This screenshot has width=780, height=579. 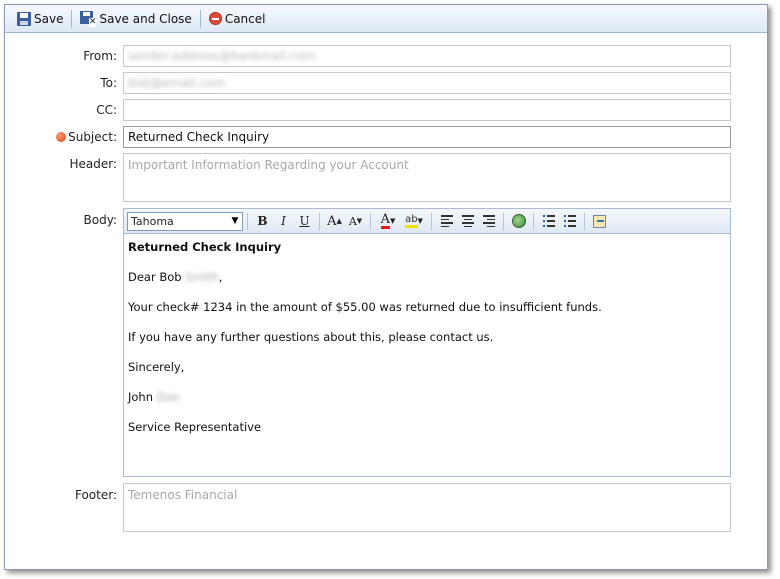 What do you see at coordinates (177, 83) in the screenshot?
I see `to-value: bob@email.com` at bounding box center [177, 83].